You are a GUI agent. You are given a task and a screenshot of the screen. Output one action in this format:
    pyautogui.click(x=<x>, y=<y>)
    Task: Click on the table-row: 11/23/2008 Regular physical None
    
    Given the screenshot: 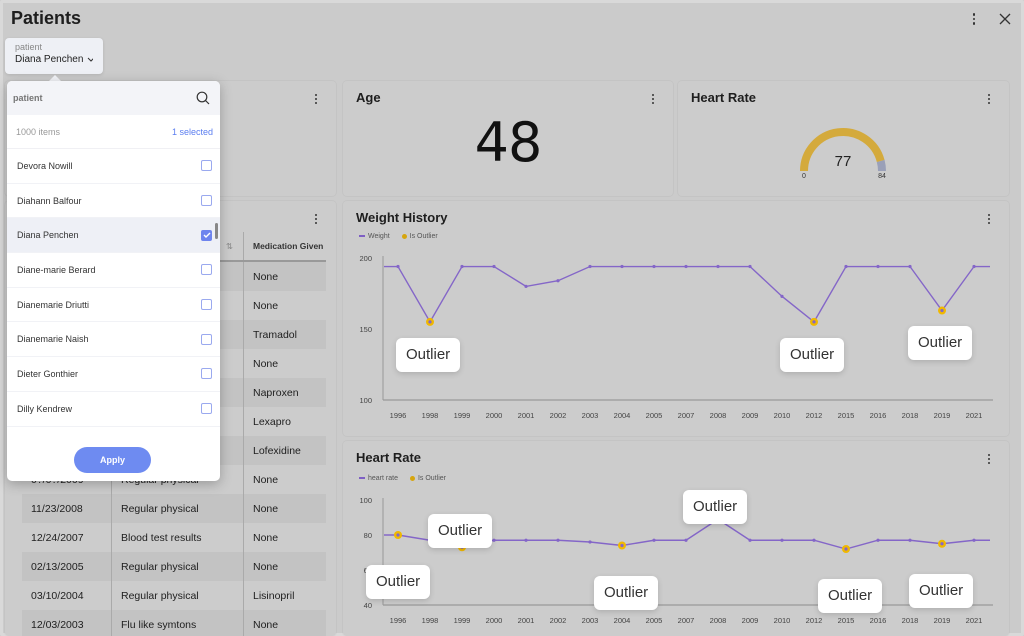 What is the action you would take?
    pyautogui.click(x=174, y=508)
    